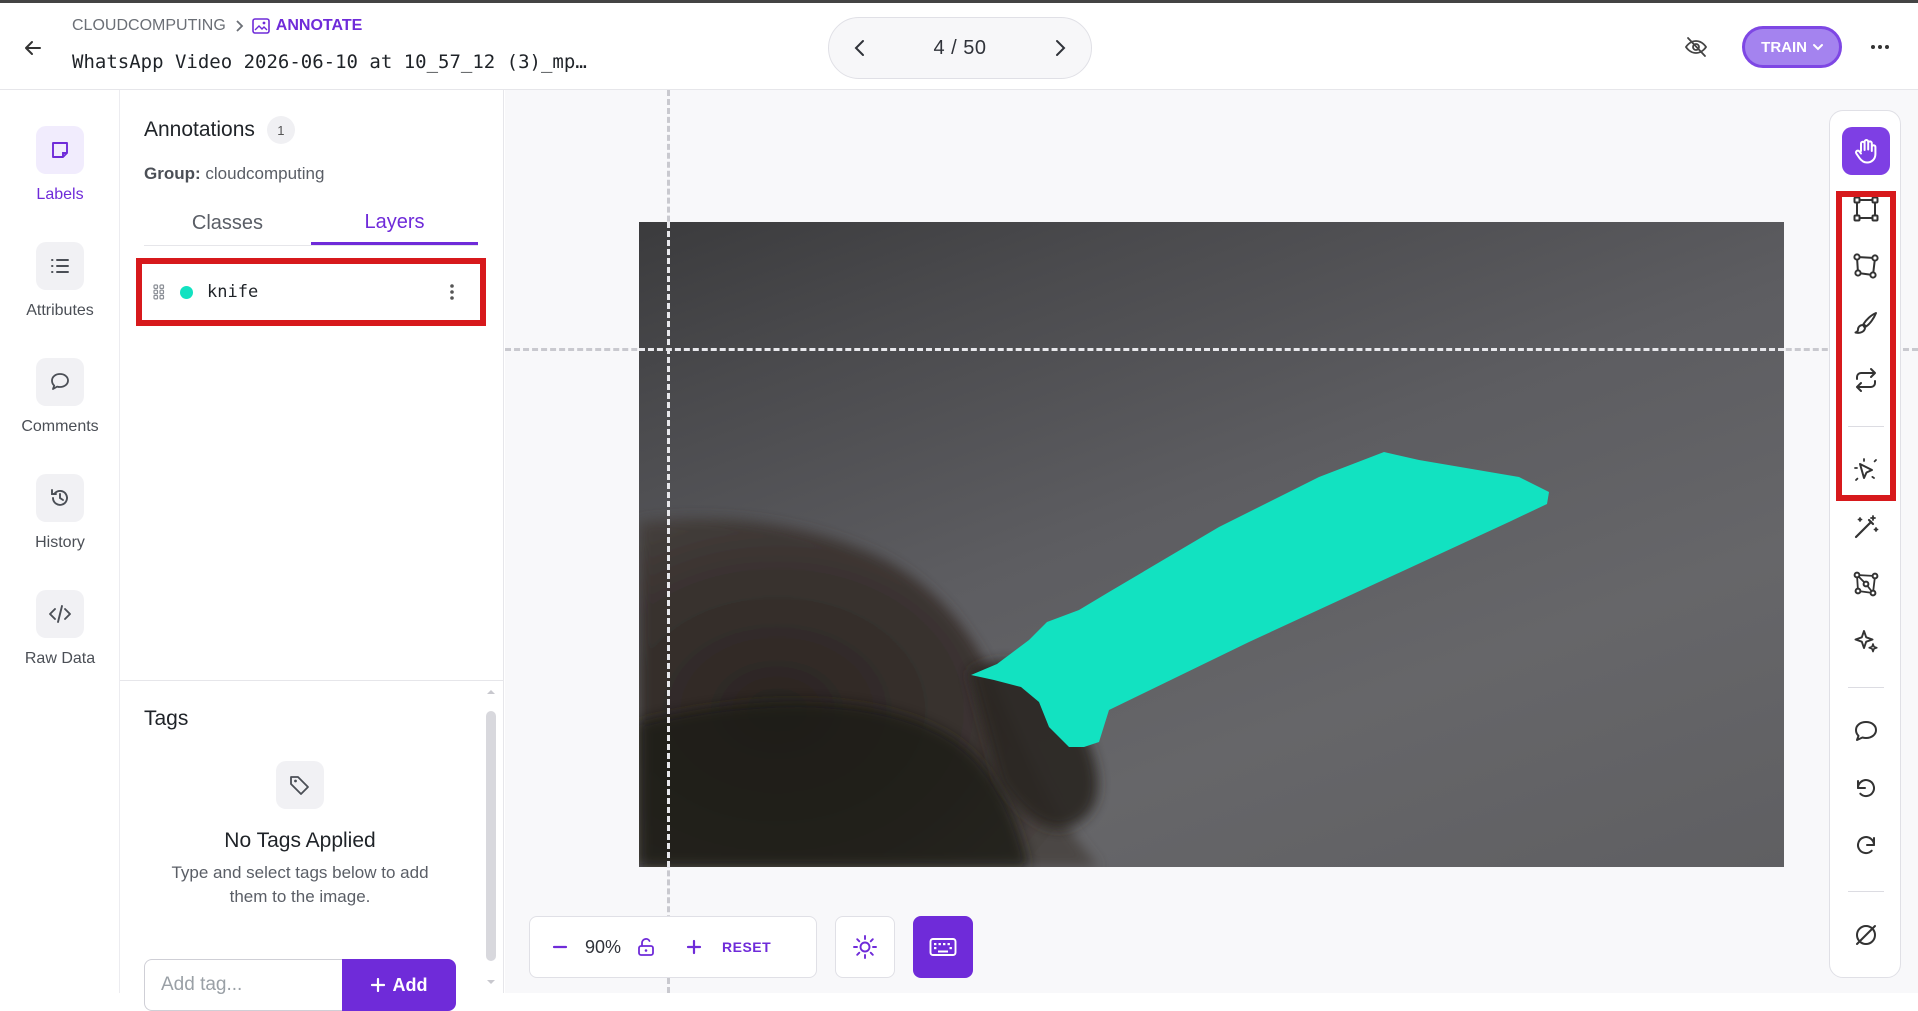 The height and width of the screenshot is (1011, 1918). Describe the element at coordinates (394, 223) in the screenshot. I see `tab-layers: Layers` at that location.